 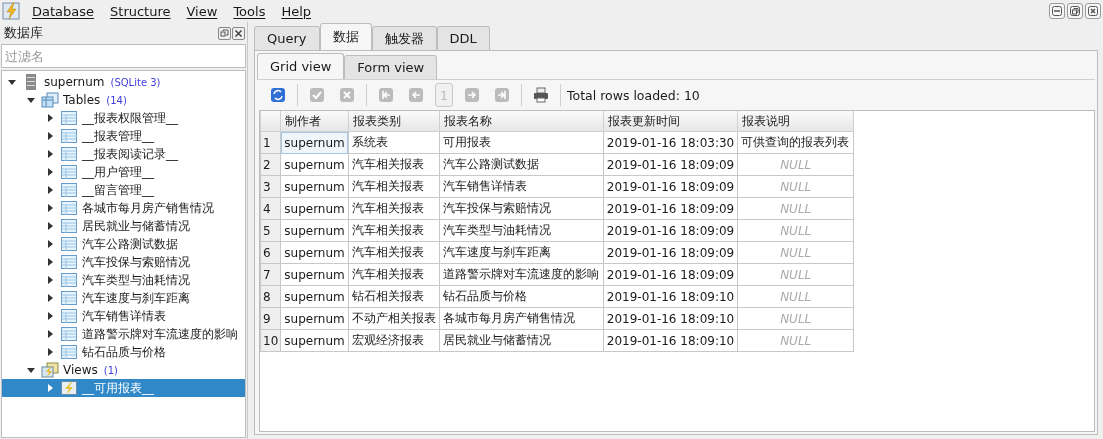 What do you see at coordinates (123, 334) in the screenshot?
I see `tree-item: 道路警示牌对车流速度的影响` at bounding box center [123, 334].